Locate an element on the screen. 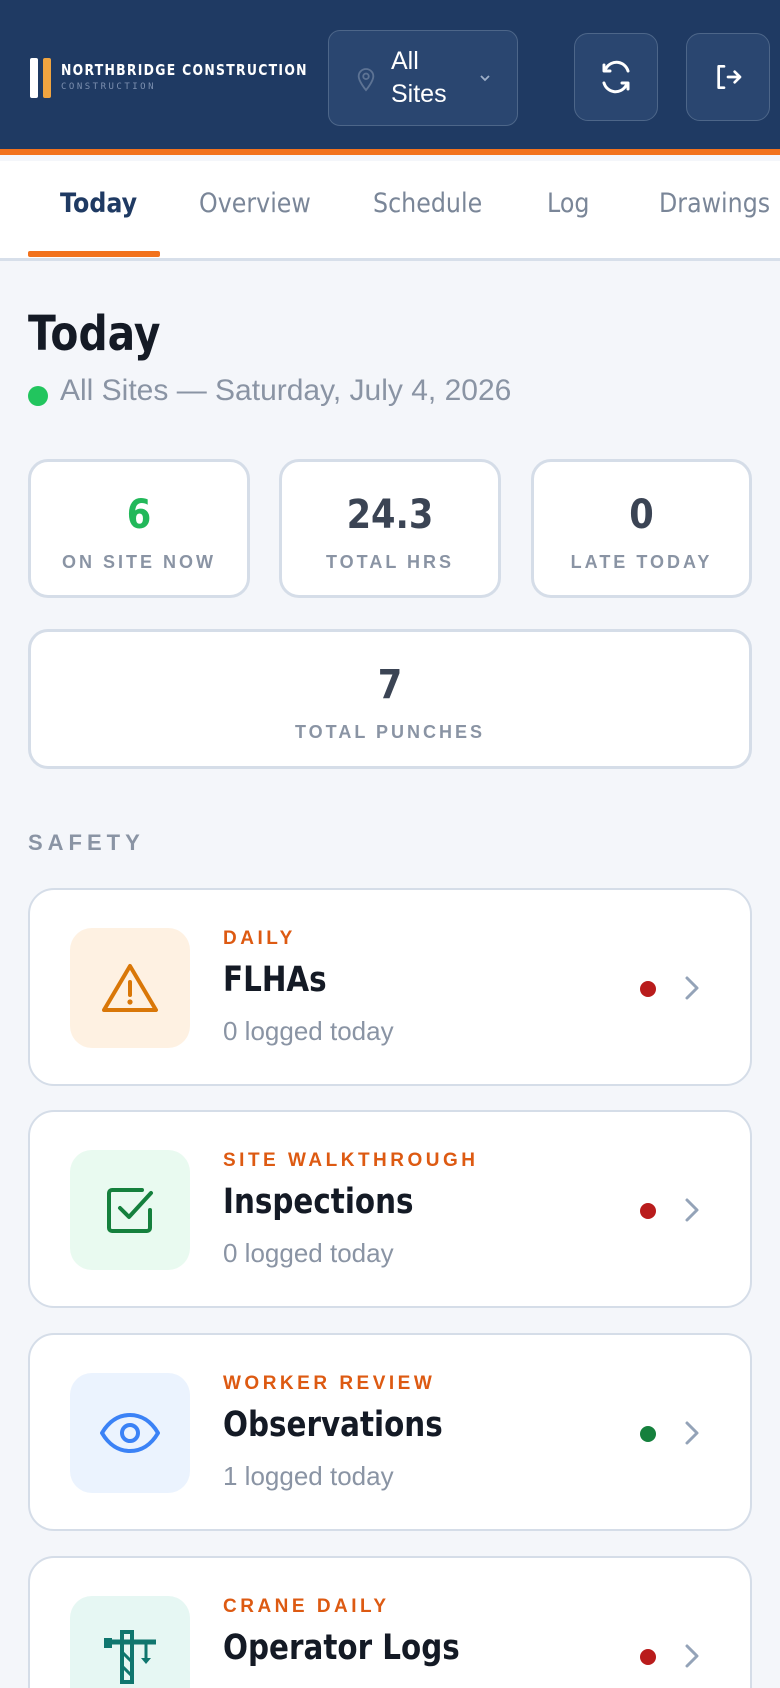 The width and height of the screenshot is (780, 1688). logo-mark is located at coordinates (34, 78).